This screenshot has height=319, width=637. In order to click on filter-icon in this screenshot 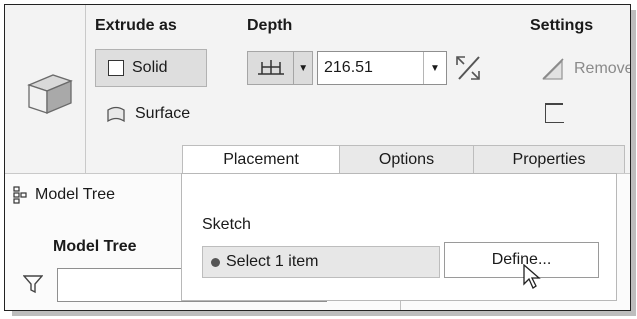, I will do `click(33, 284)`.